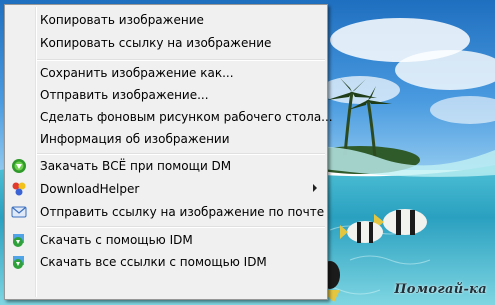 This screenshot has width=495, height=305. I want to click on menu-item-copy-image: Копировать изображение, so click(166, 20).